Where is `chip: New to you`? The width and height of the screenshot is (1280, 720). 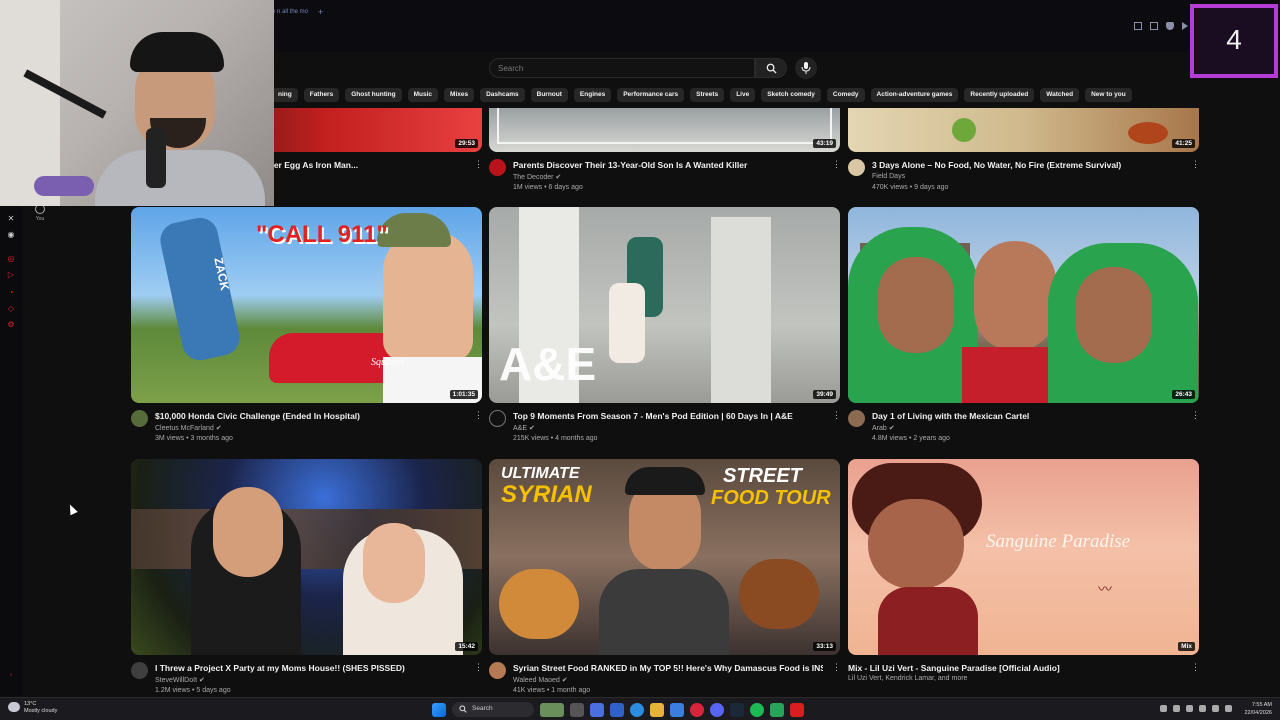
chip: New to you is located at coordinates (1108, 95).